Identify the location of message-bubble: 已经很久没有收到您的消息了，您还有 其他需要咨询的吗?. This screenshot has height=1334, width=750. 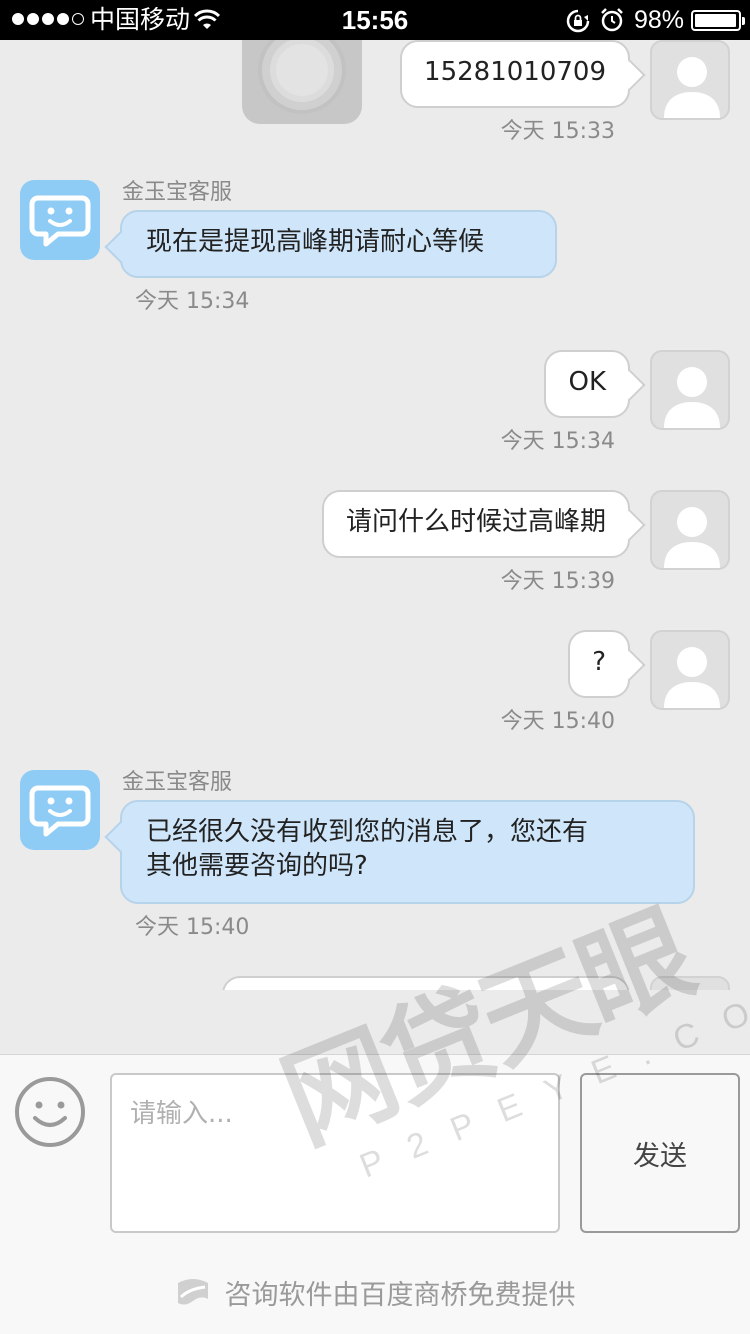
(407, 852).